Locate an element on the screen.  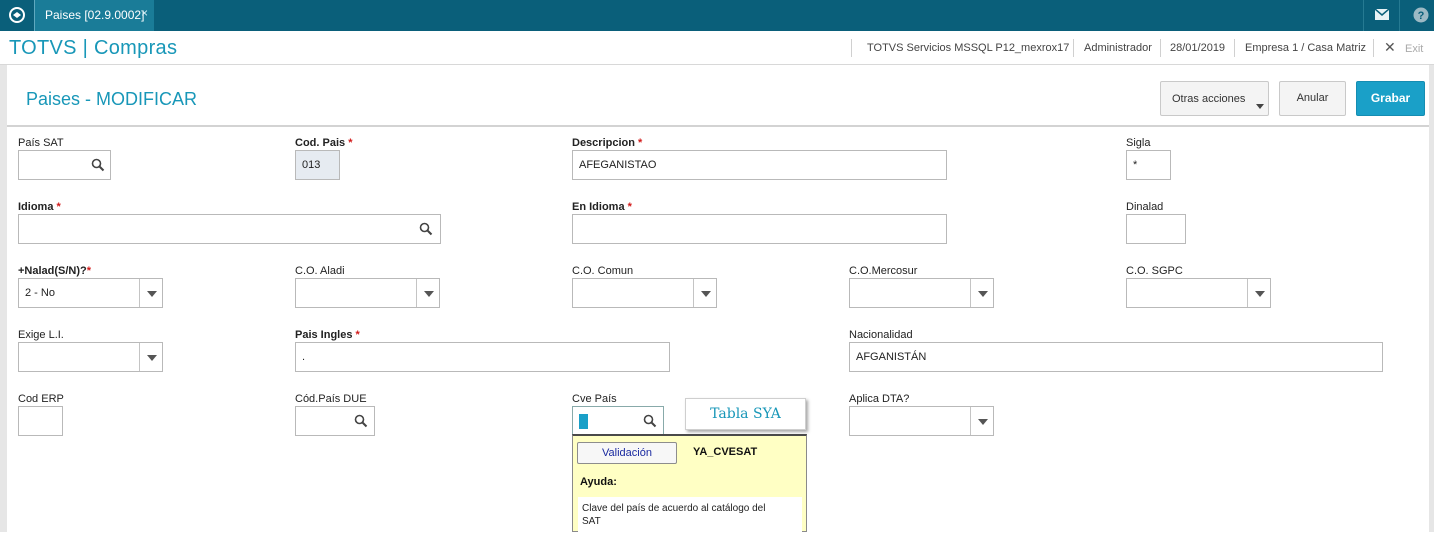
otras-acciones-button: Otras acciones is located at coordinates (1214, 98).